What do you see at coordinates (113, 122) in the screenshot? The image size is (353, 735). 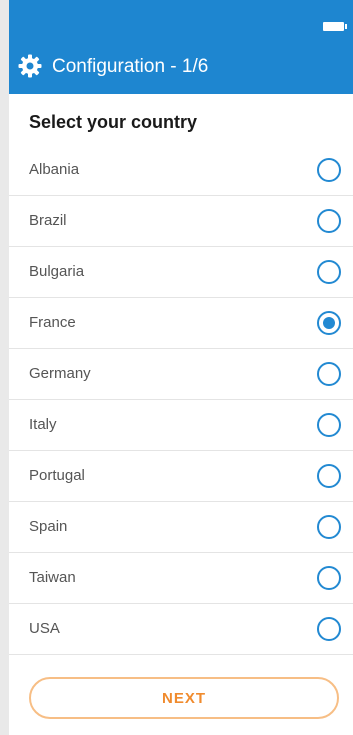 I see `section-title: Select your country` at bounding box center [113, 122].